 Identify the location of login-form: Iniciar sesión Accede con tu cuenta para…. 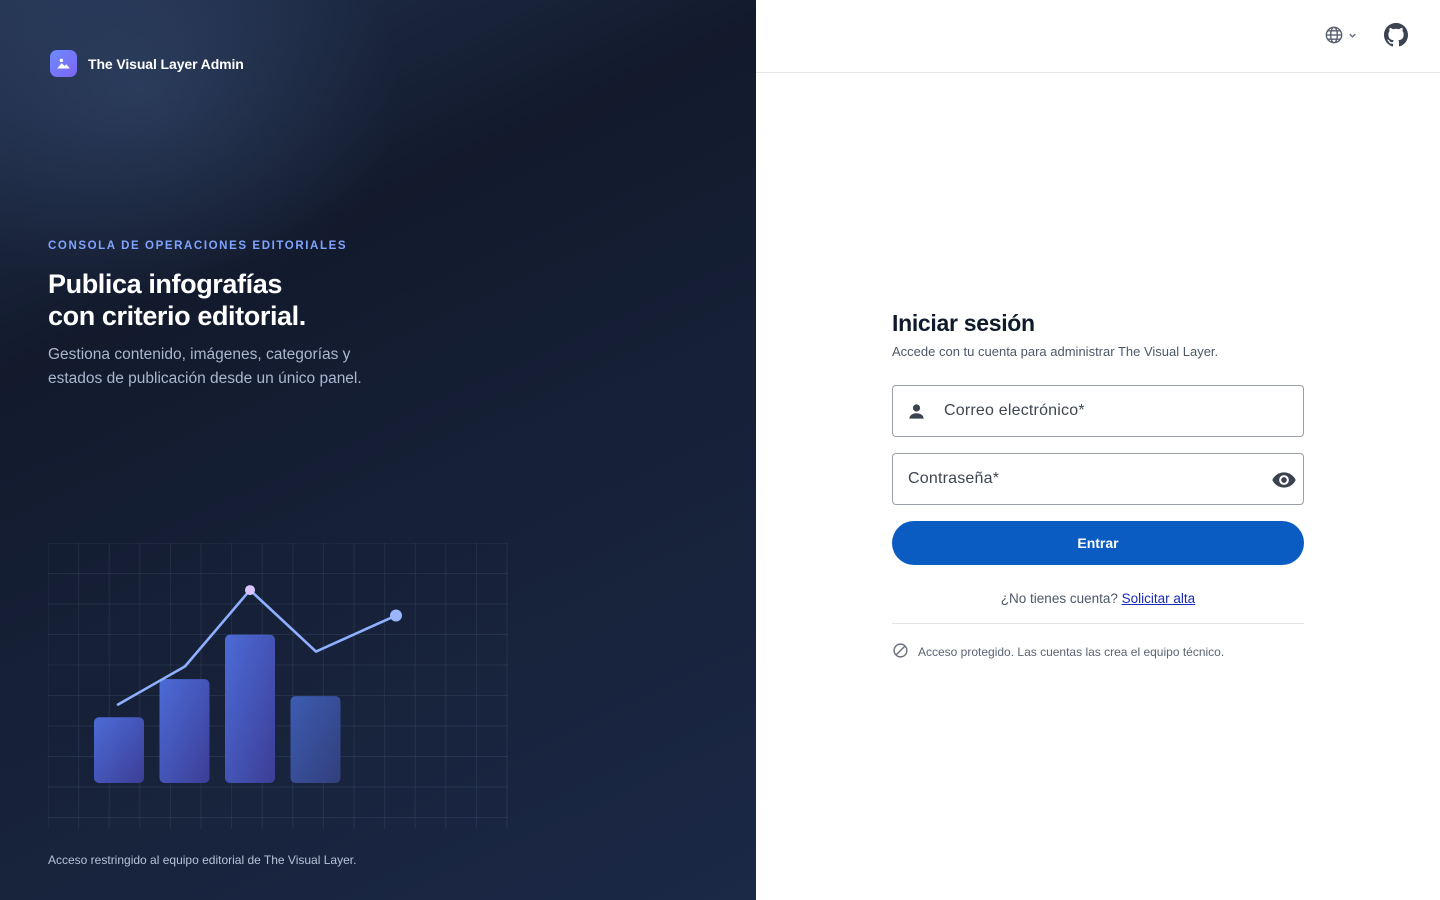
(1098, 485).